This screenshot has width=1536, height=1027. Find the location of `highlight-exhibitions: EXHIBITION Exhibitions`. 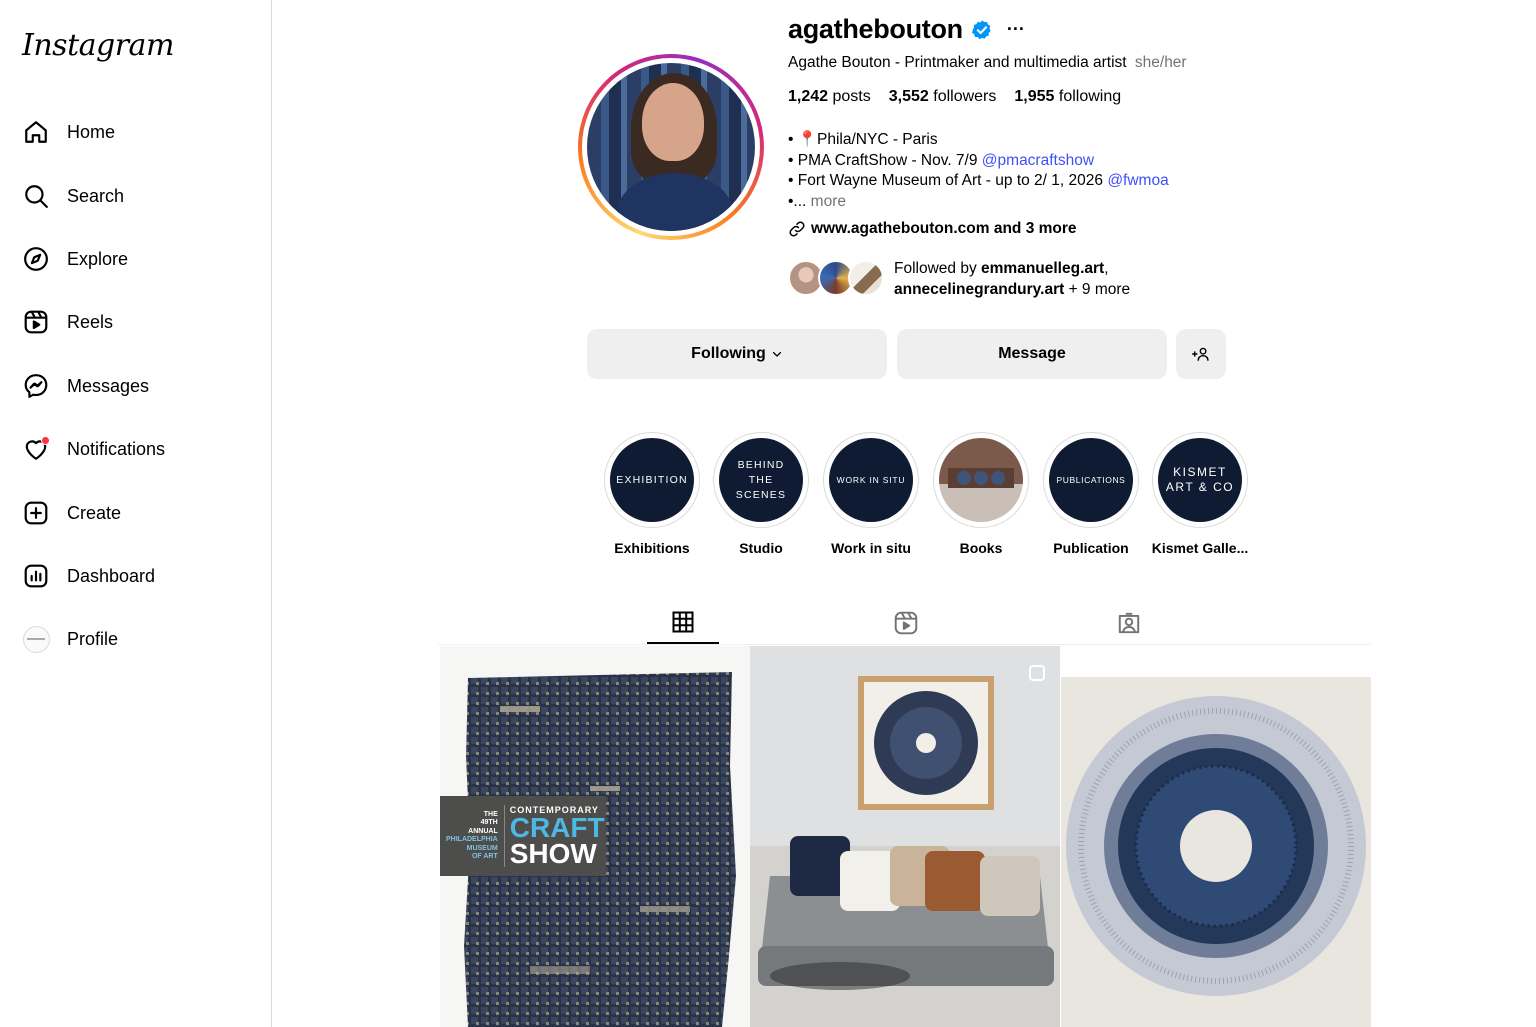

highlight-exhibitions: EXHIBITION Exhibitions is located at coordinates (652, 494).